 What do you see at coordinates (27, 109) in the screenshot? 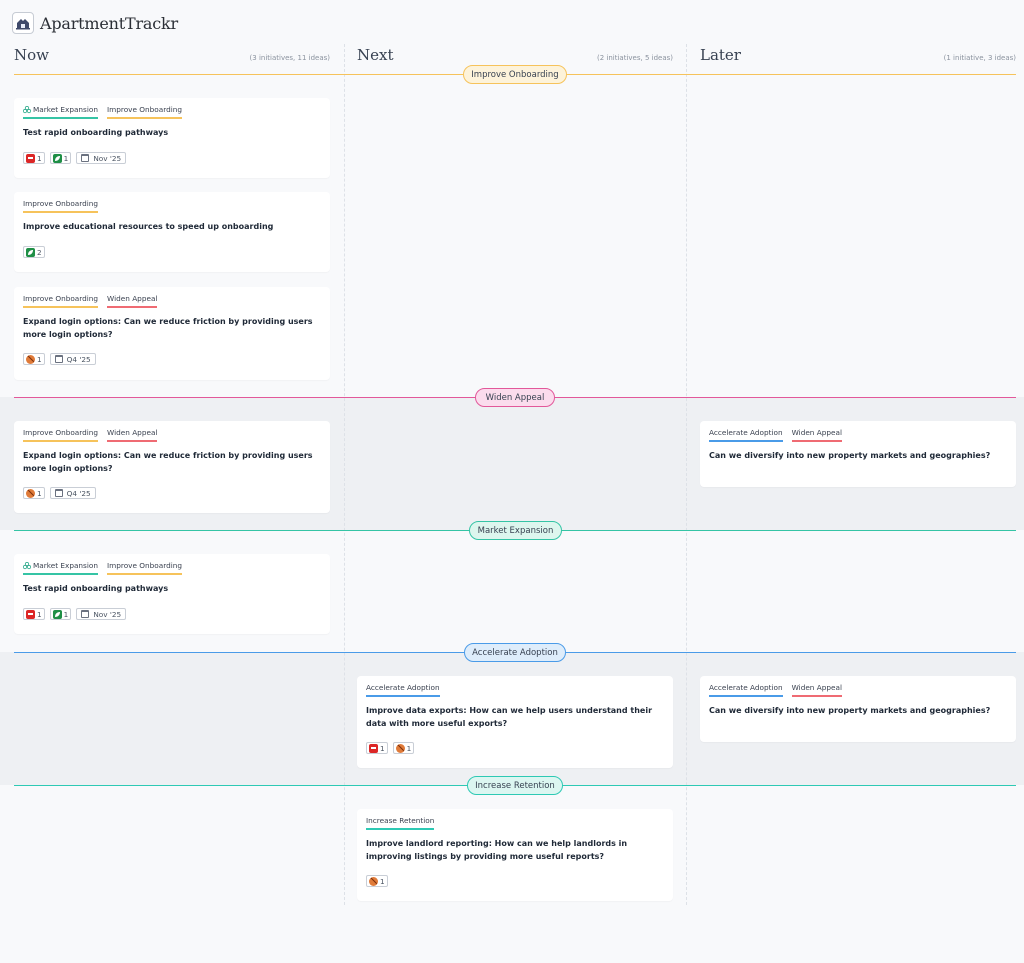
I see `market-icon` at bounding box center [27, 109].